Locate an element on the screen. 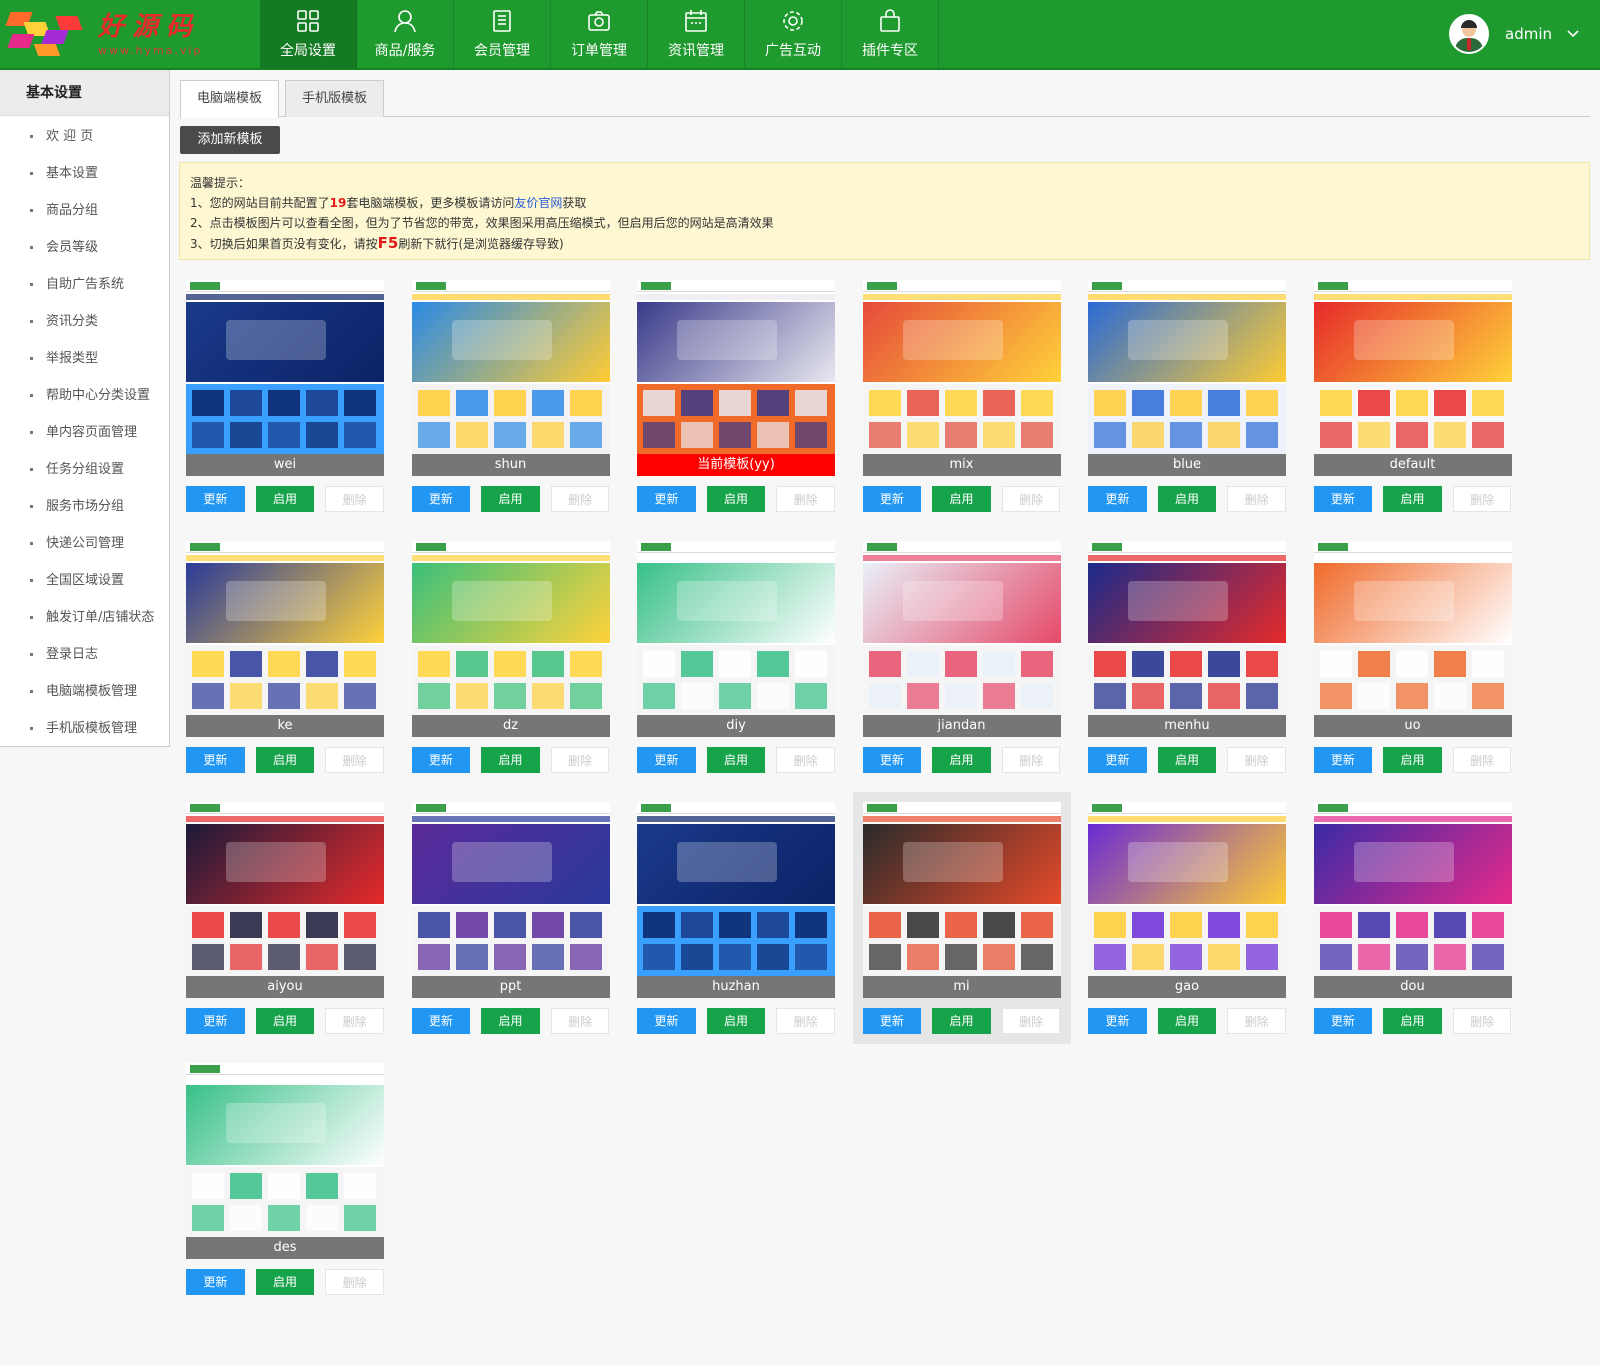  sidebar-item-order-status: 触发订单/店铺状态 is located at coordinates (84, 617).